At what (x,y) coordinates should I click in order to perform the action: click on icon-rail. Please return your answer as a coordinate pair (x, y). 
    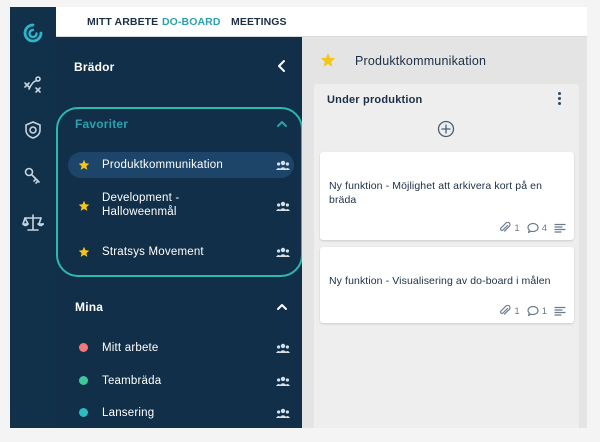
    Looking at the image, I should click on (33, 217).